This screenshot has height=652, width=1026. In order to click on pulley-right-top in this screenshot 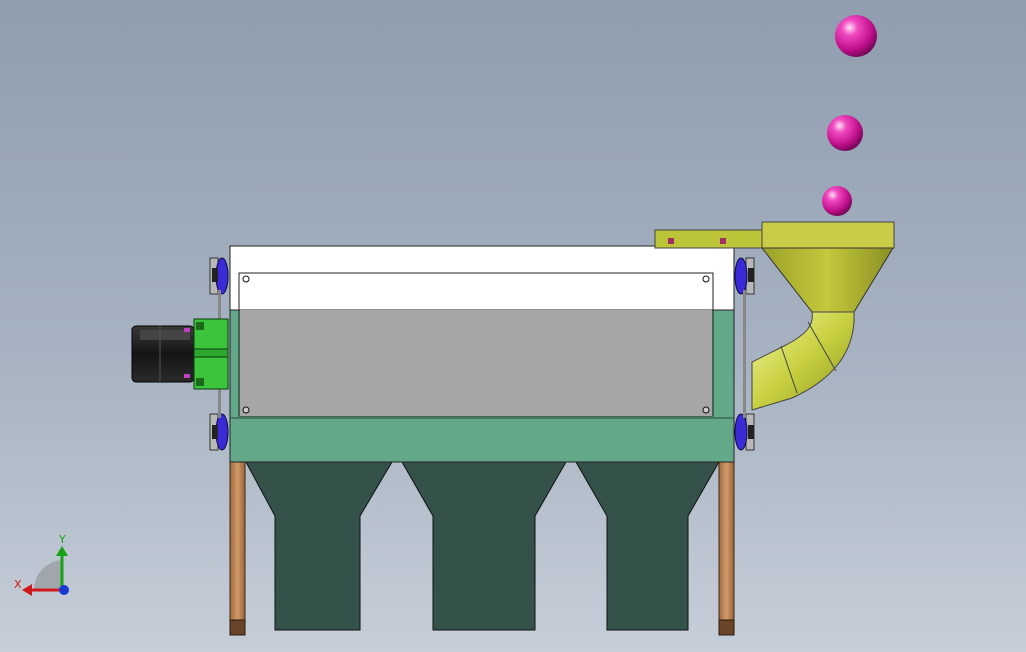, I will do `click(744, 276)`.